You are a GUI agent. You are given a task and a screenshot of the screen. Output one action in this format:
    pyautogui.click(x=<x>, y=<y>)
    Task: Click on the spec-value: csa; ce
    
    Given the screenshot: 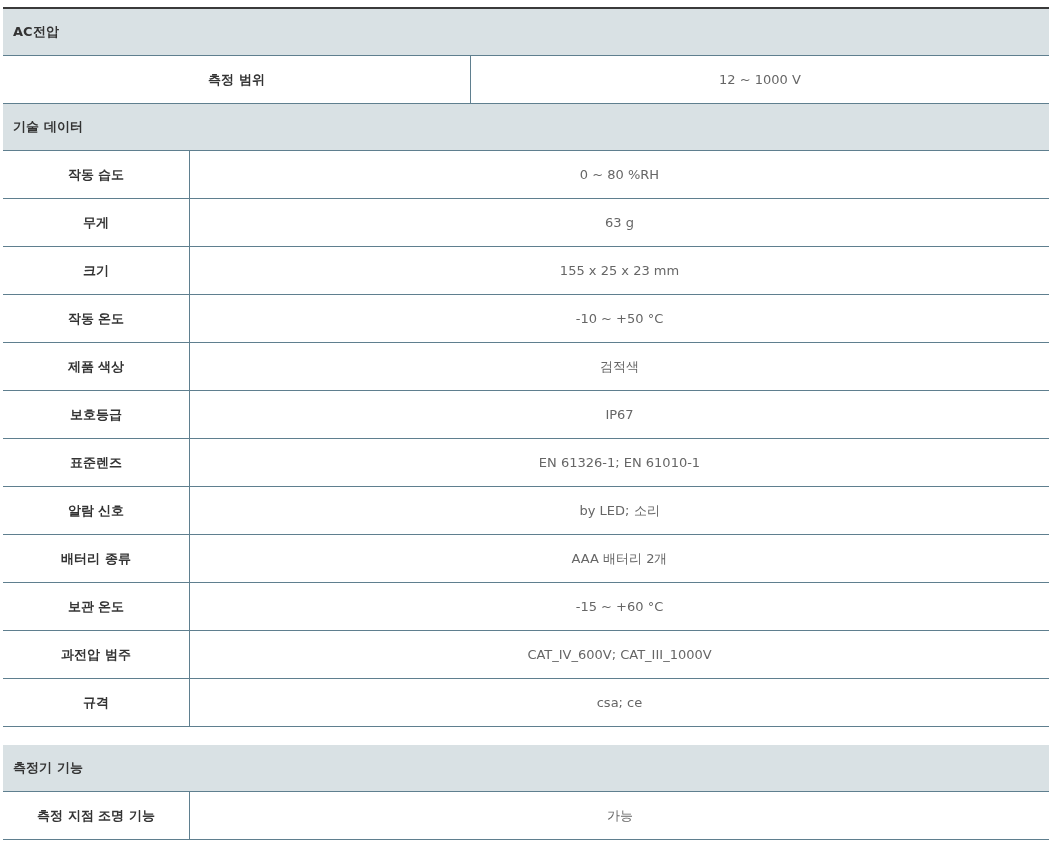 What is the action you would take?
    pyautogui.click(x=619, y=703)
    